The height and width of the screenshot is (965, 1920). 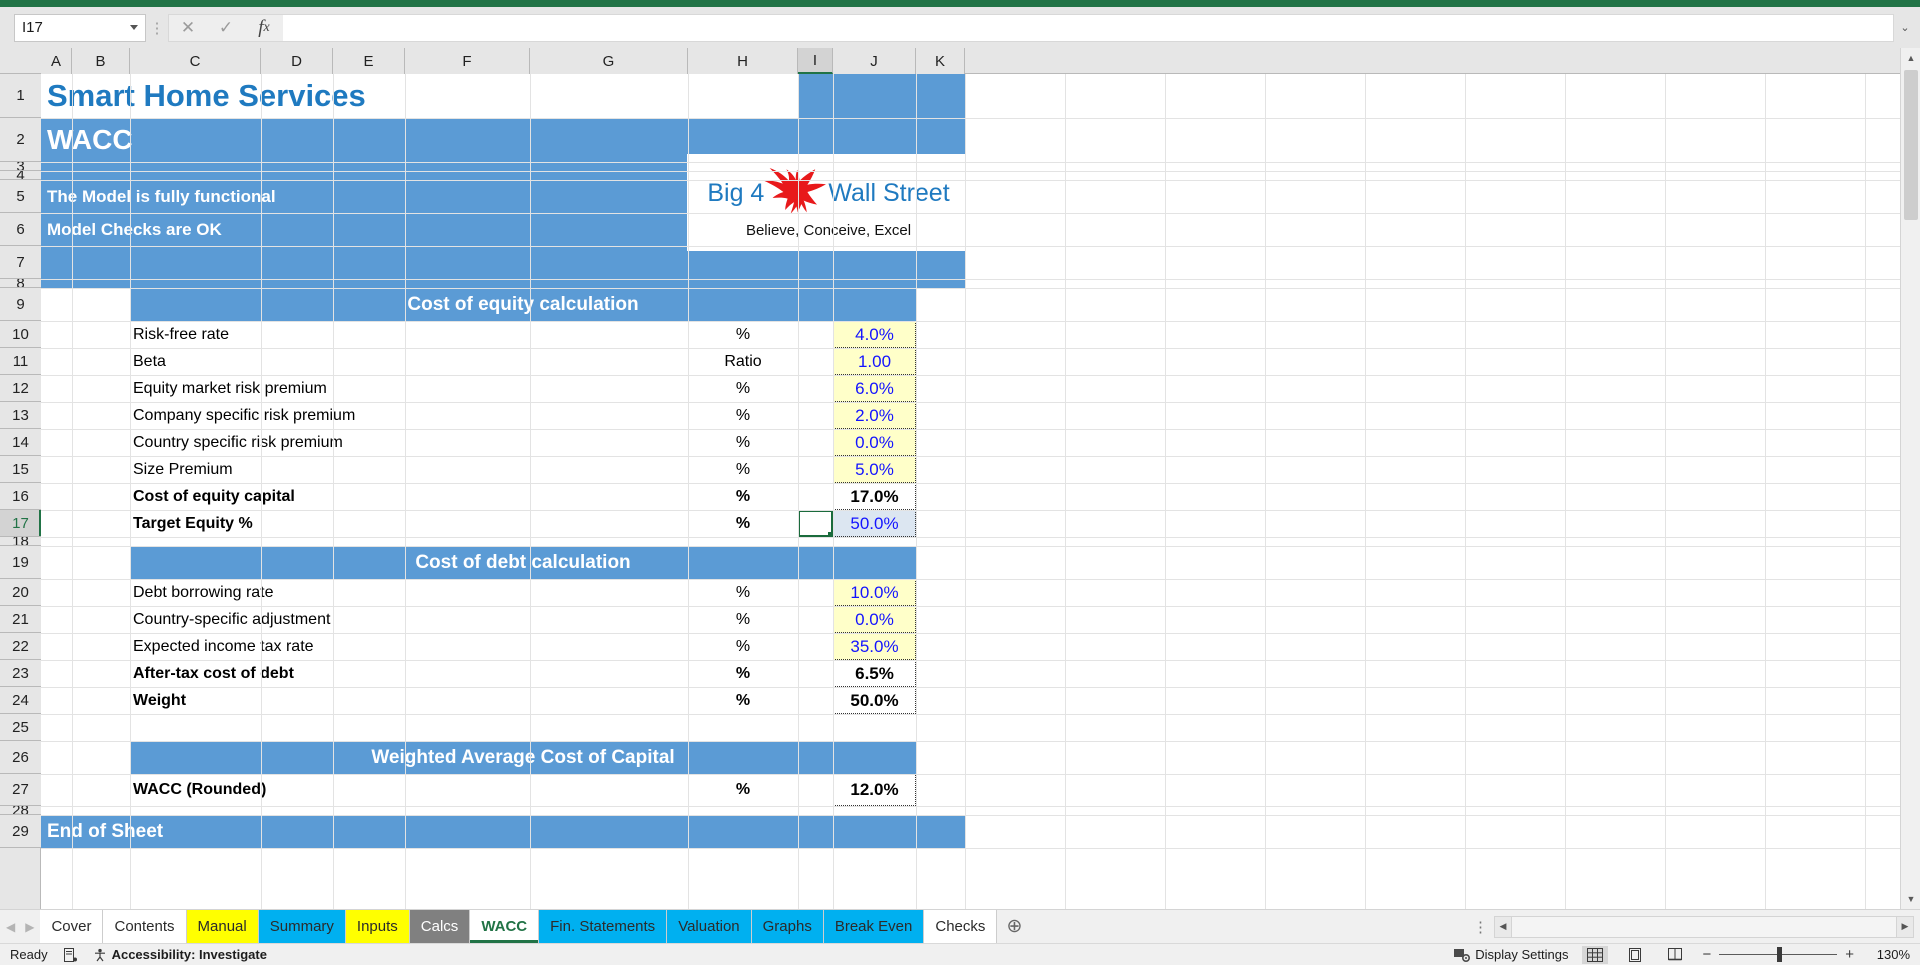 What do you see at coordinates (20, 496) in the screenshot?
I see `row-header-16: 16` at bounding box center [20, 496].